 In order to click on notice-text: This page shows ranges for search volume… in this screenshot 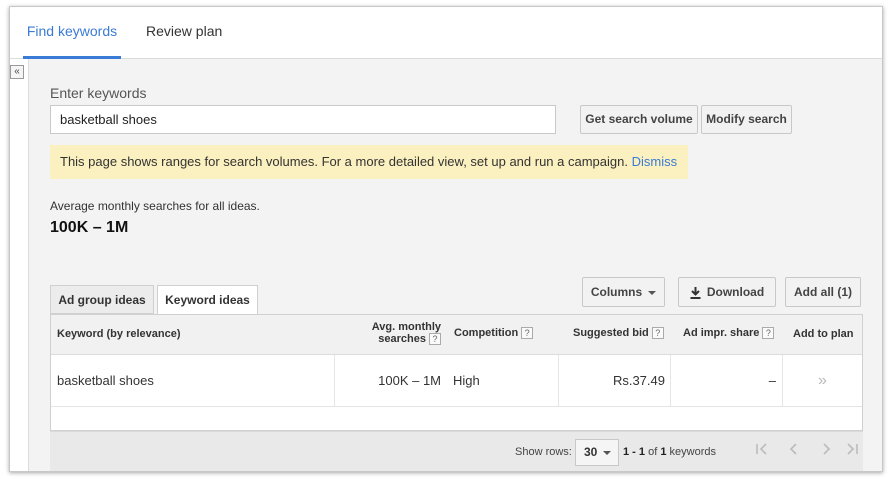, I will do `click(344, 161)`.